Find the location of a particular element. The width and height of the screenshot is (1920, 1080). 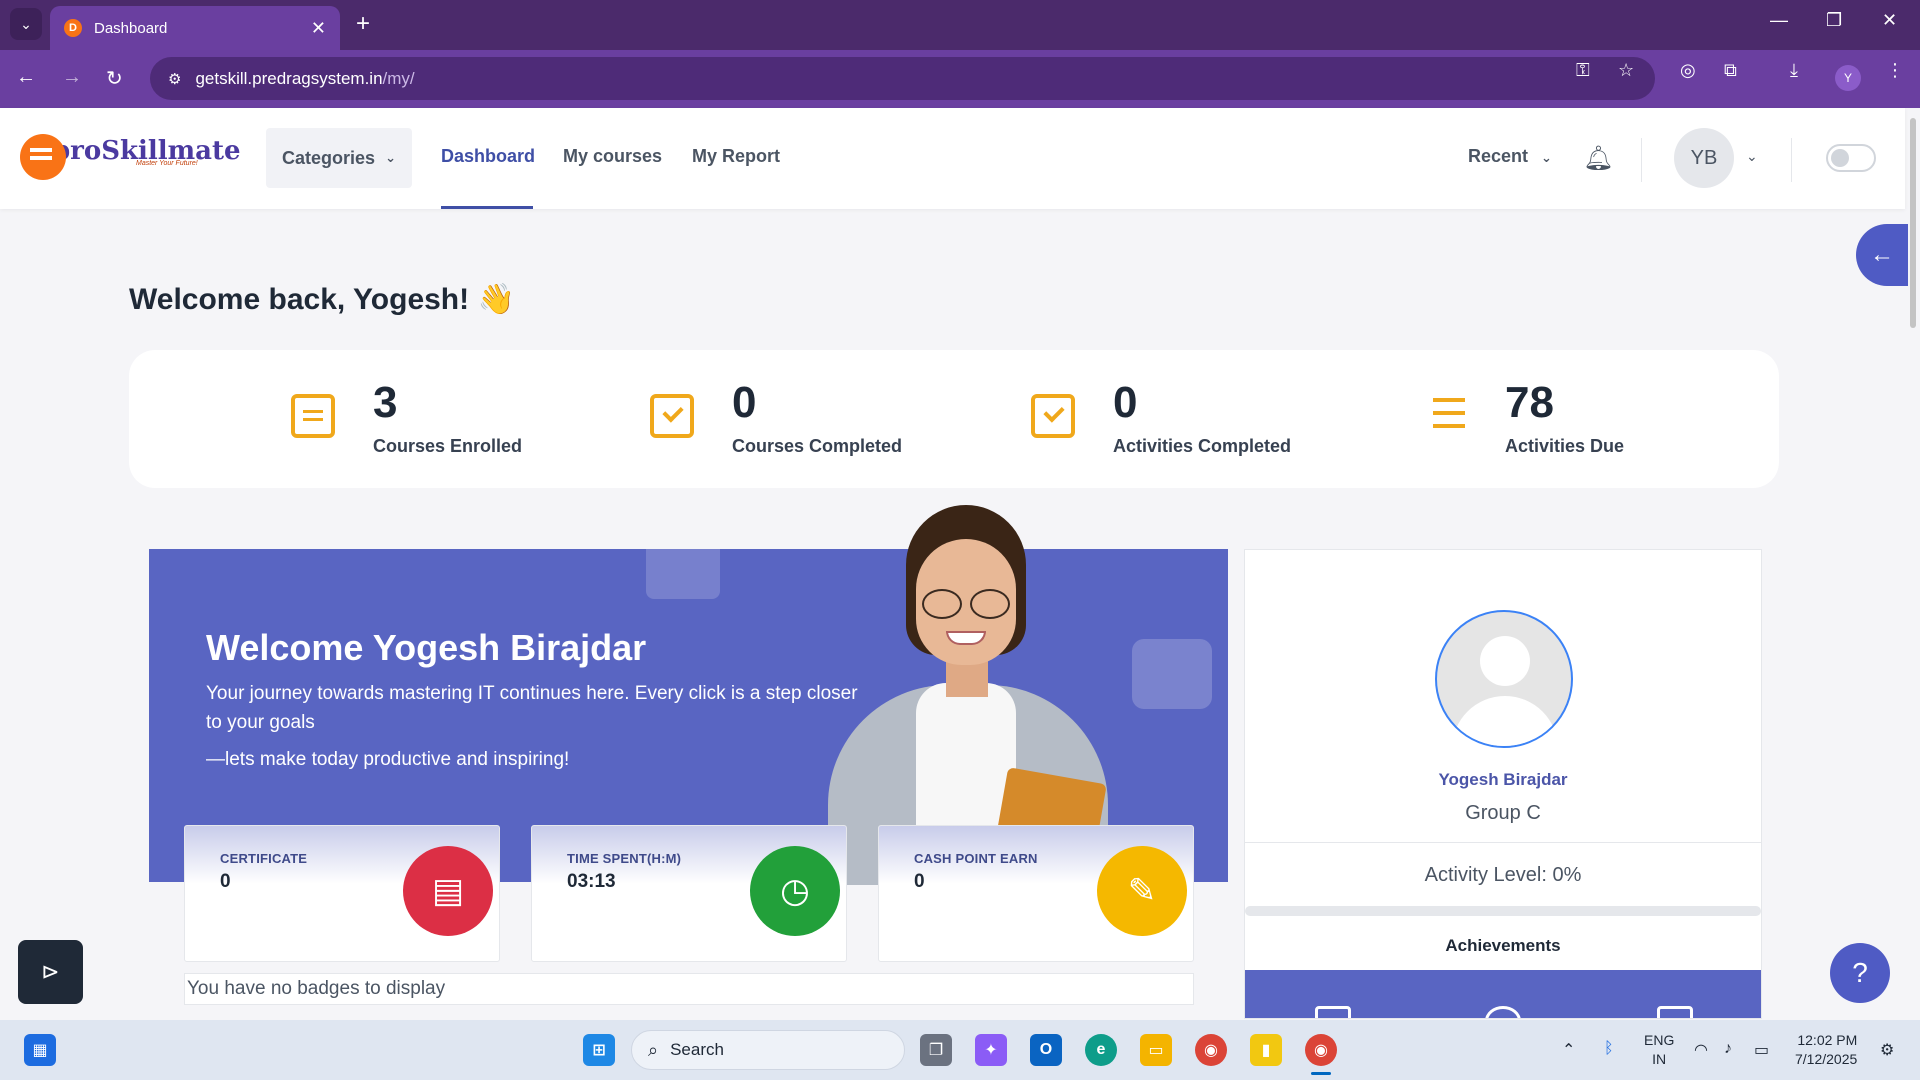

stat-activities-due: 78 Activities Due is located at coordinates (1521, 418).